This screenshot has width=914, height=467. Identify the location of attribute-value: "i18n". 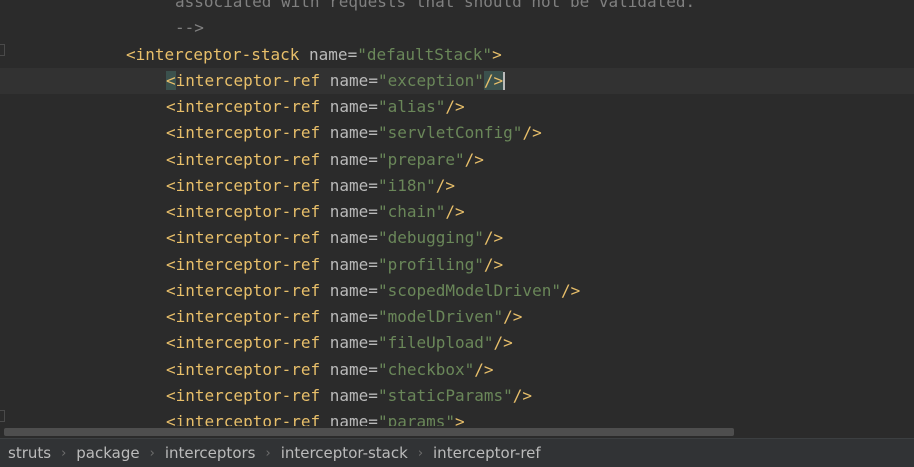
(406, 185).